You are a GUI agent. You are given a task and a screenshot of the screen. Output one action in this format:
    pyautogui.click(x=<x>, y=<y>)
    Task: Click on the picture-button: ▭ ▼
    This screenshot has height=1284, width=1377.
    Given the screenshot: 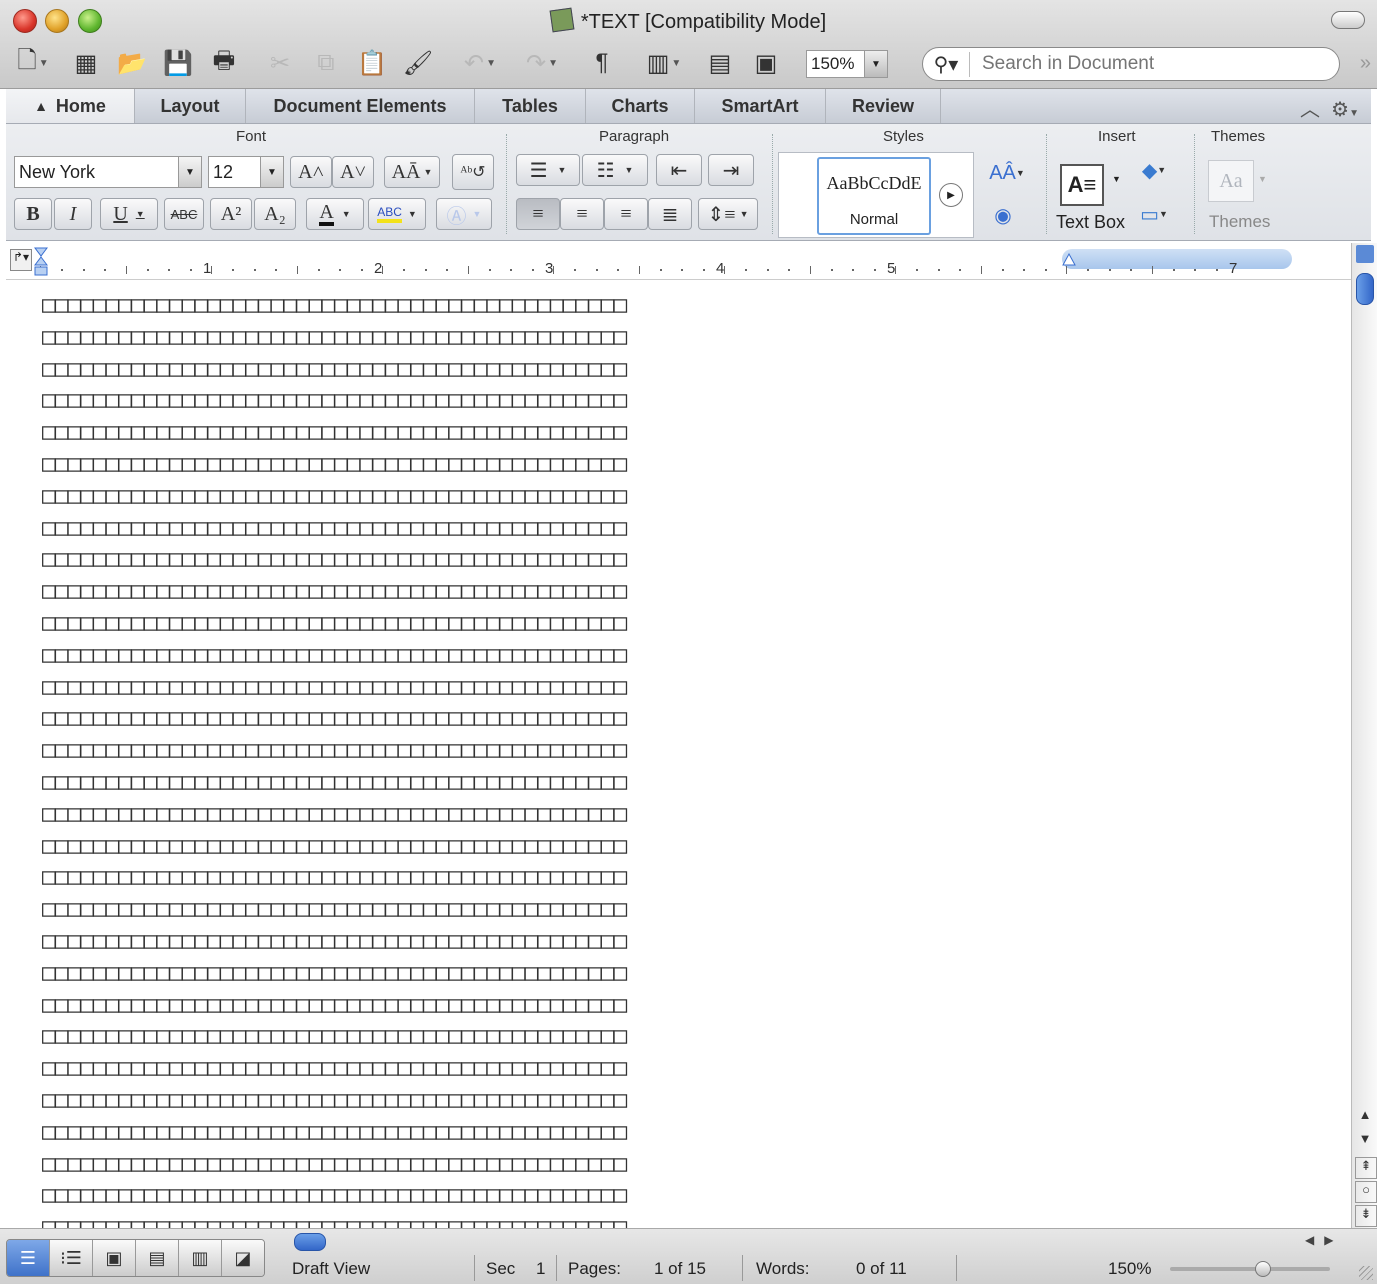 What is the action you would take?
    pyautogui.click(x=1154, y=214)
    